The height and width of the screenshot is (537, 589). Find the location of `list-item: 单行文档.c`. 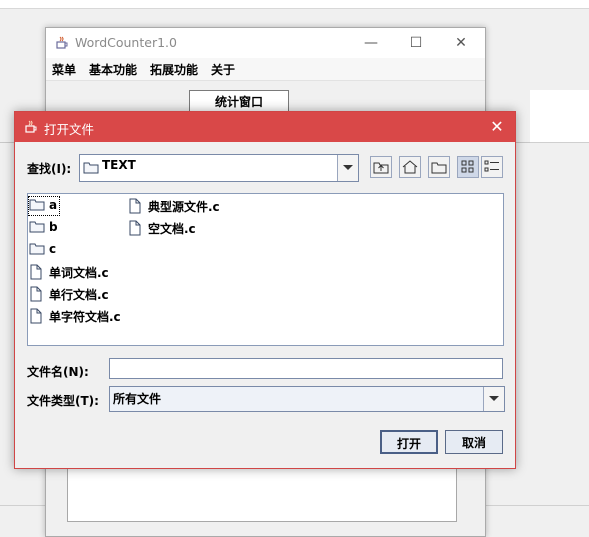

list-item: 单行文档.c is located at coordinates (74, 294).